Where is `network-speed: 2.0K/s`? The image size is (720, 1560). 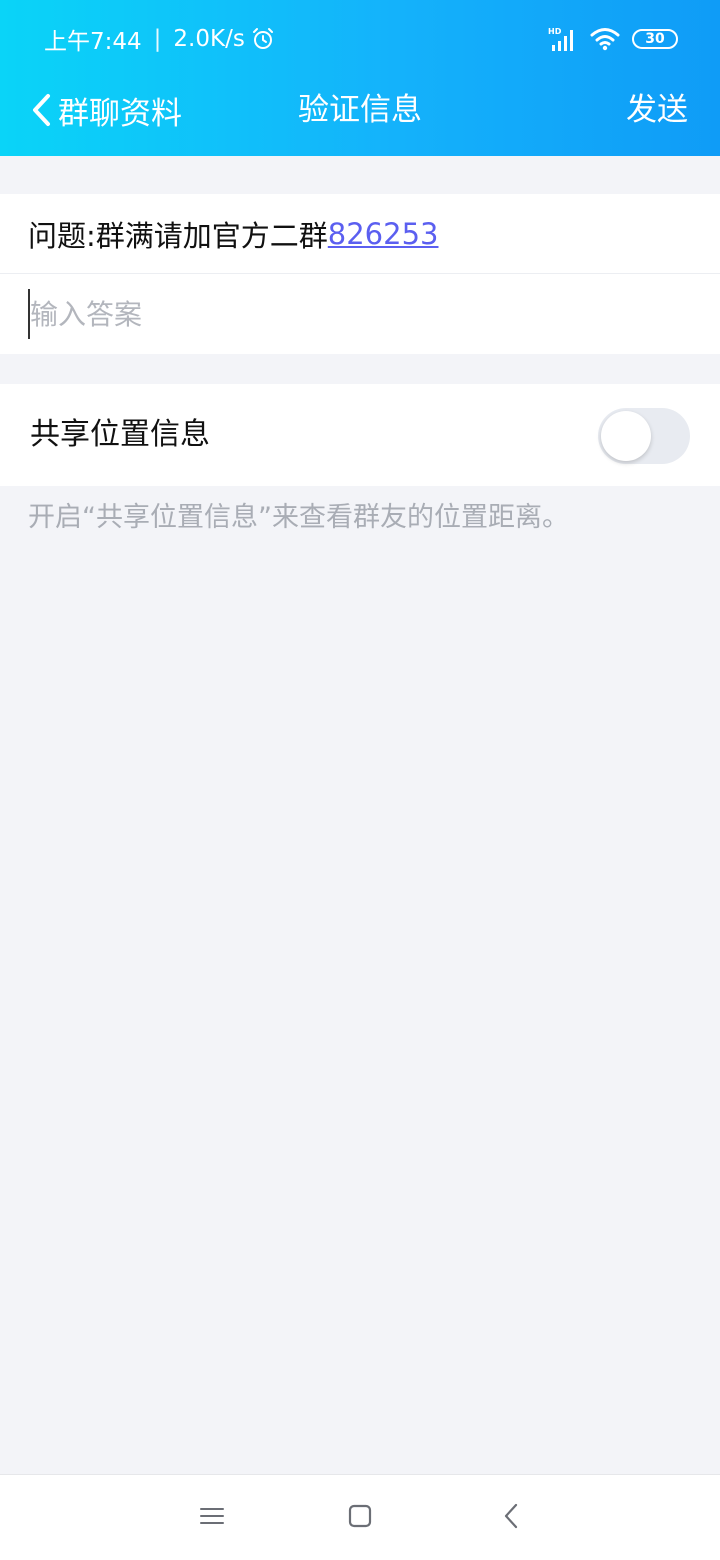
network-speed: 2.0K/s is located at coordinates (209, 39).